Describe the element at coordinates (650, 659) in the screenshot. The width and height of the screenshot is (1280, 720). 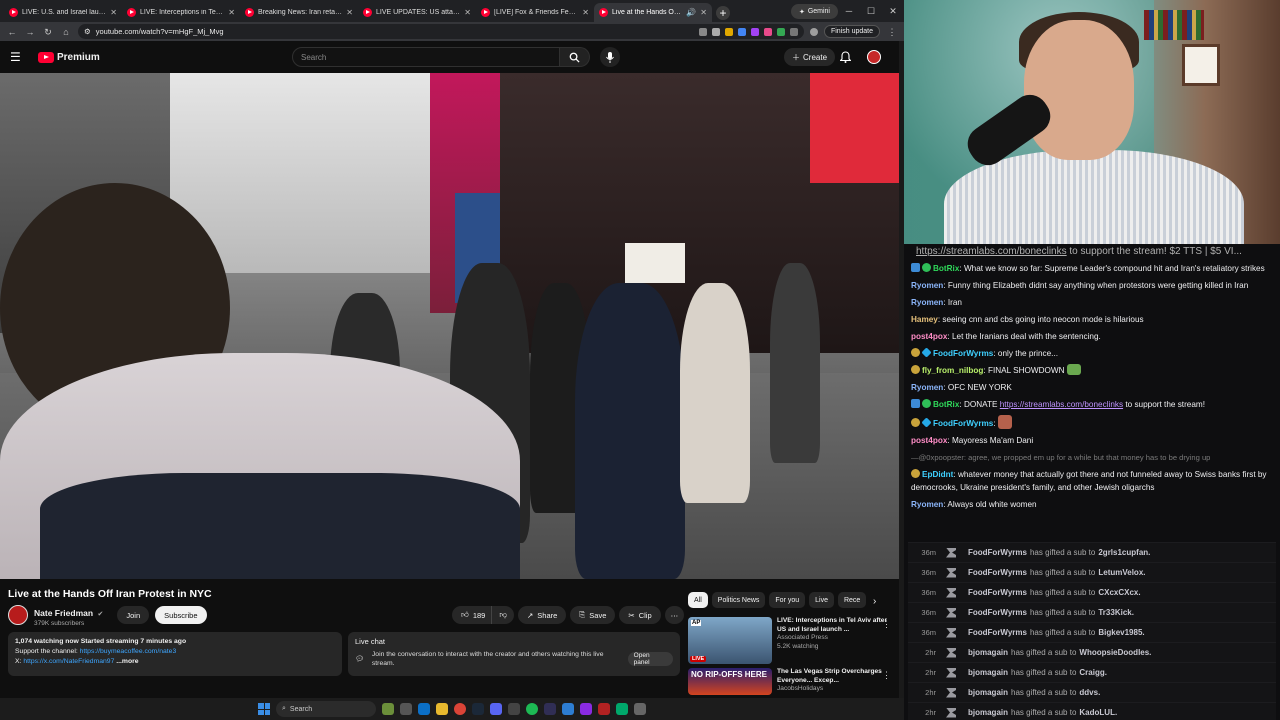
I see `open-panel-button: Open panel` at that location.